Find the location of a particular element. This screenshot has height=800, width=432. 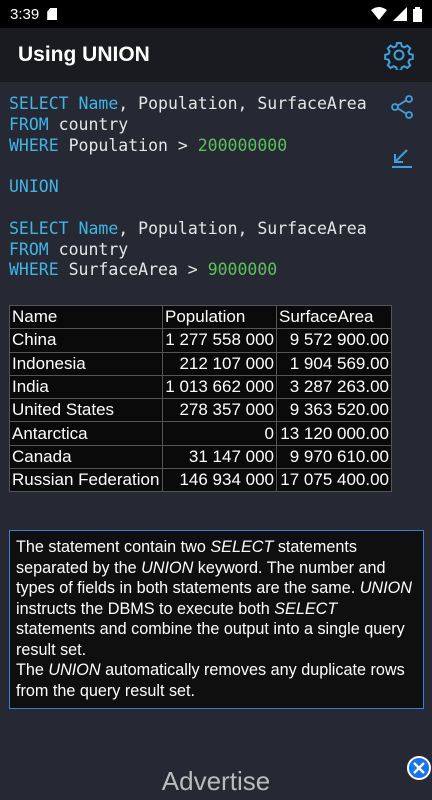

cell-name: China is located at coordinates (86, 340).